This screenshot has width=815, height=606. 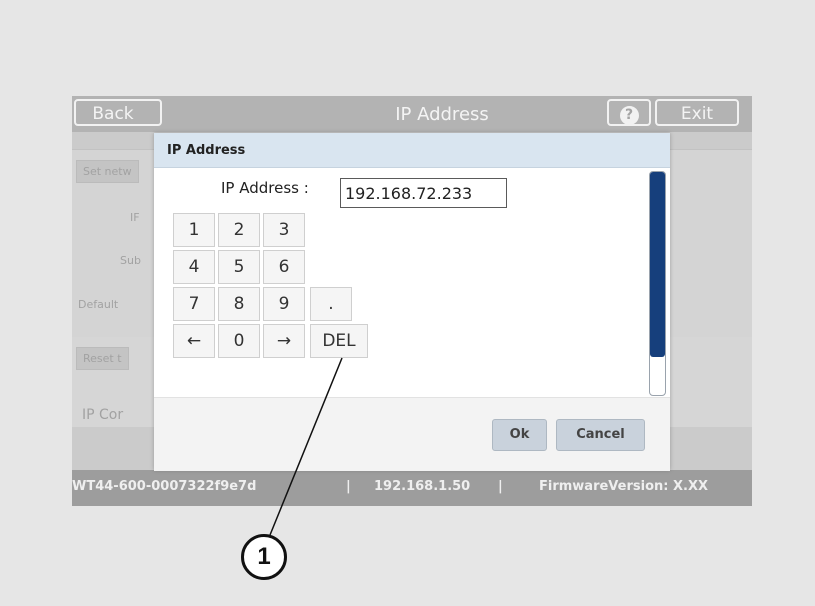 I want to click on callout-leader-line, so click(x=306, y=446).